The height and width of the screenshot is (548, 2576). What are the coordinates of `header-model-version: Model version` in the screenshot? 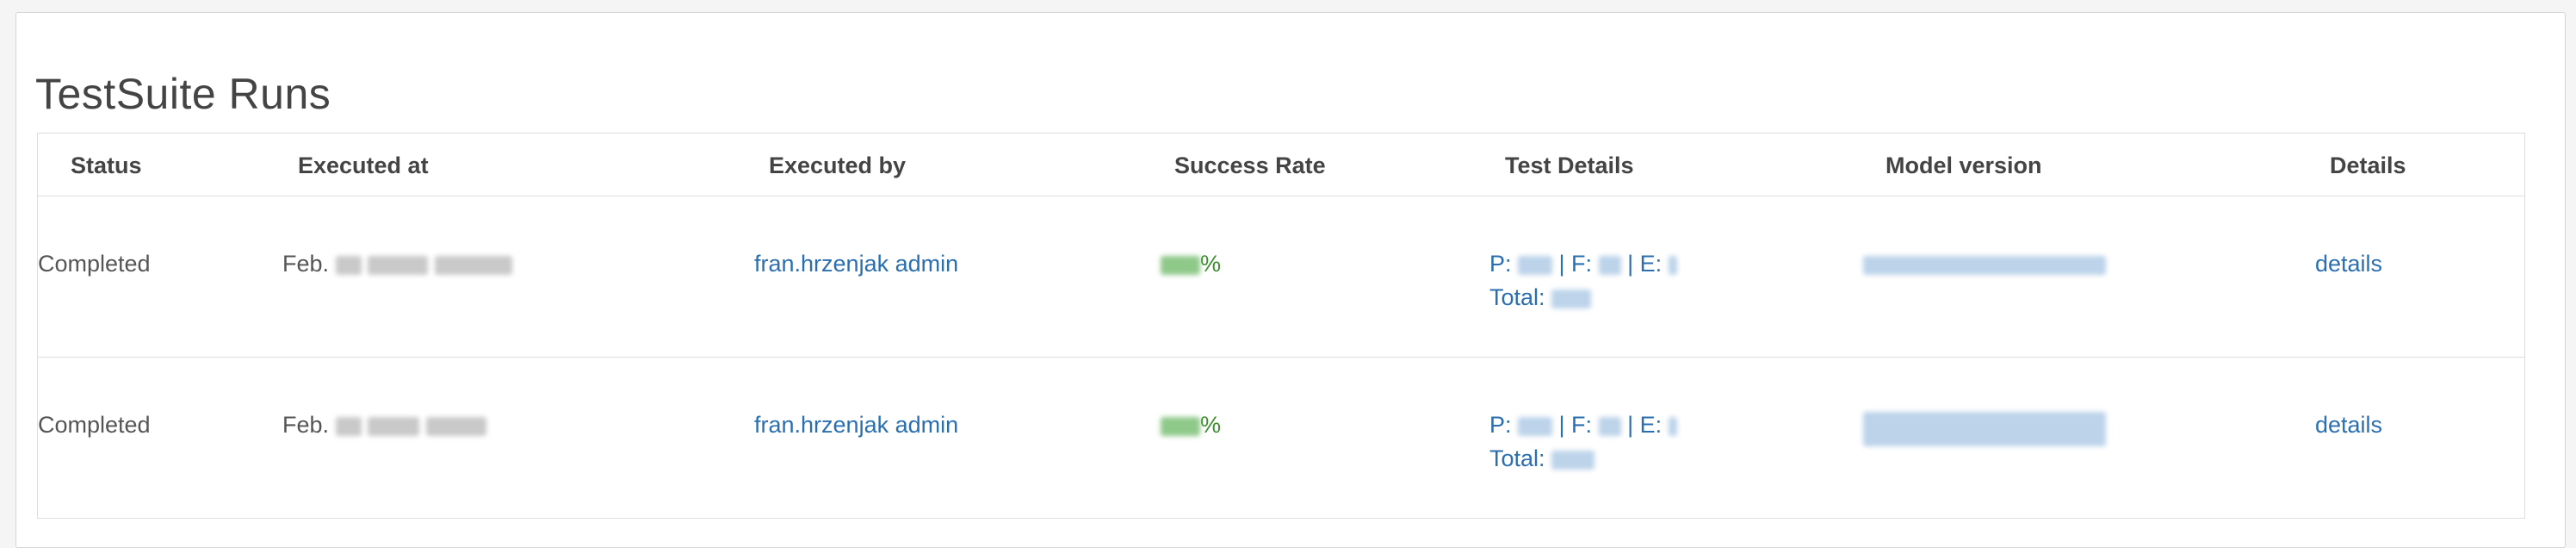 It's located at (1964, 166).